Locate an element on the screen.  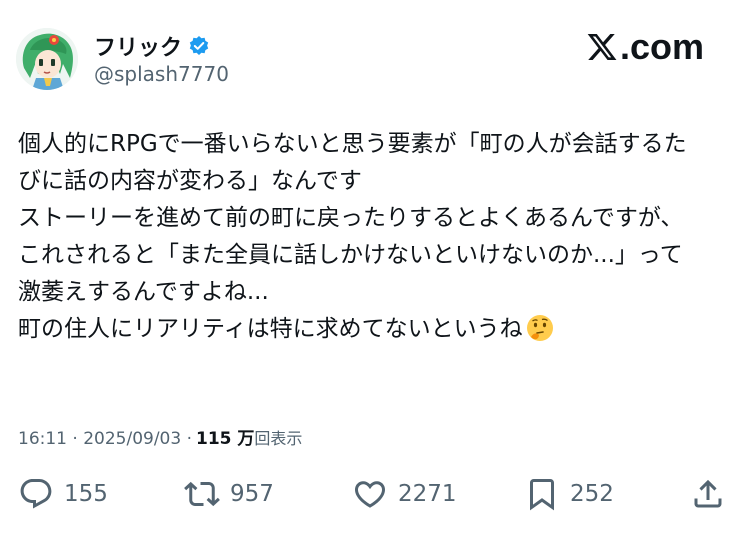
reply-count: 155 is located at coordinates (86, 494).